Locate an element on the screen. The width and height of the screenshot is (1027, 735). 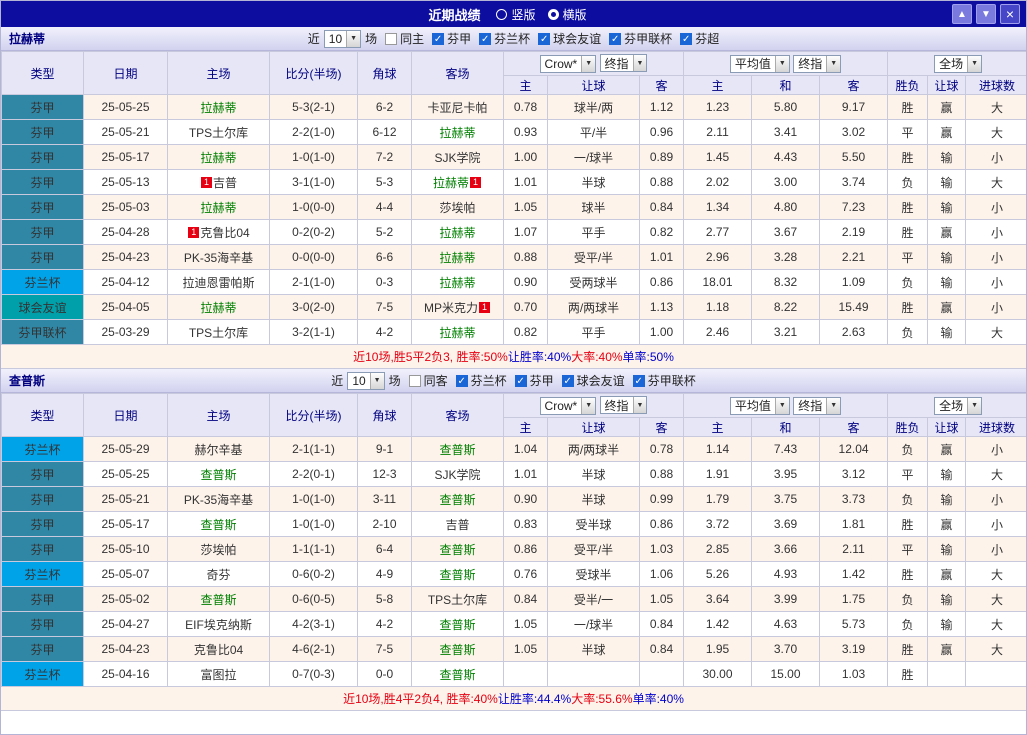
avg-away-value: 12.04 is located at coordinates (854, 449).